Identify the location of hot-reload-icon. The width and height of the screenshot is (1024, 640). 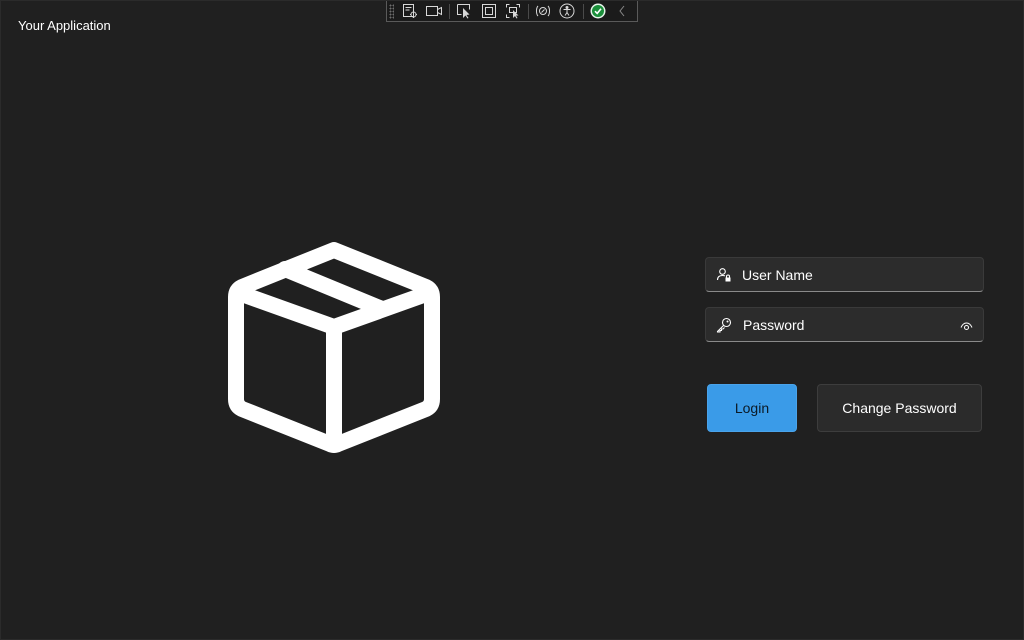
(543, 11).